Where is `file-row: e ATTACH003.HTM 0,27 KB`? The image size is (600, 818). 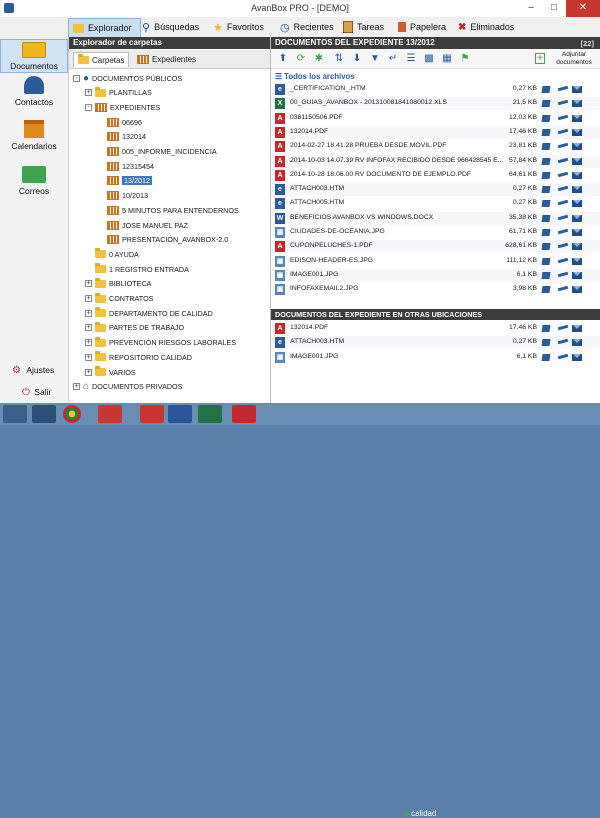 file-row: e ATTACH003.HTM 0,27 KB is located at coordinates (435, 190).